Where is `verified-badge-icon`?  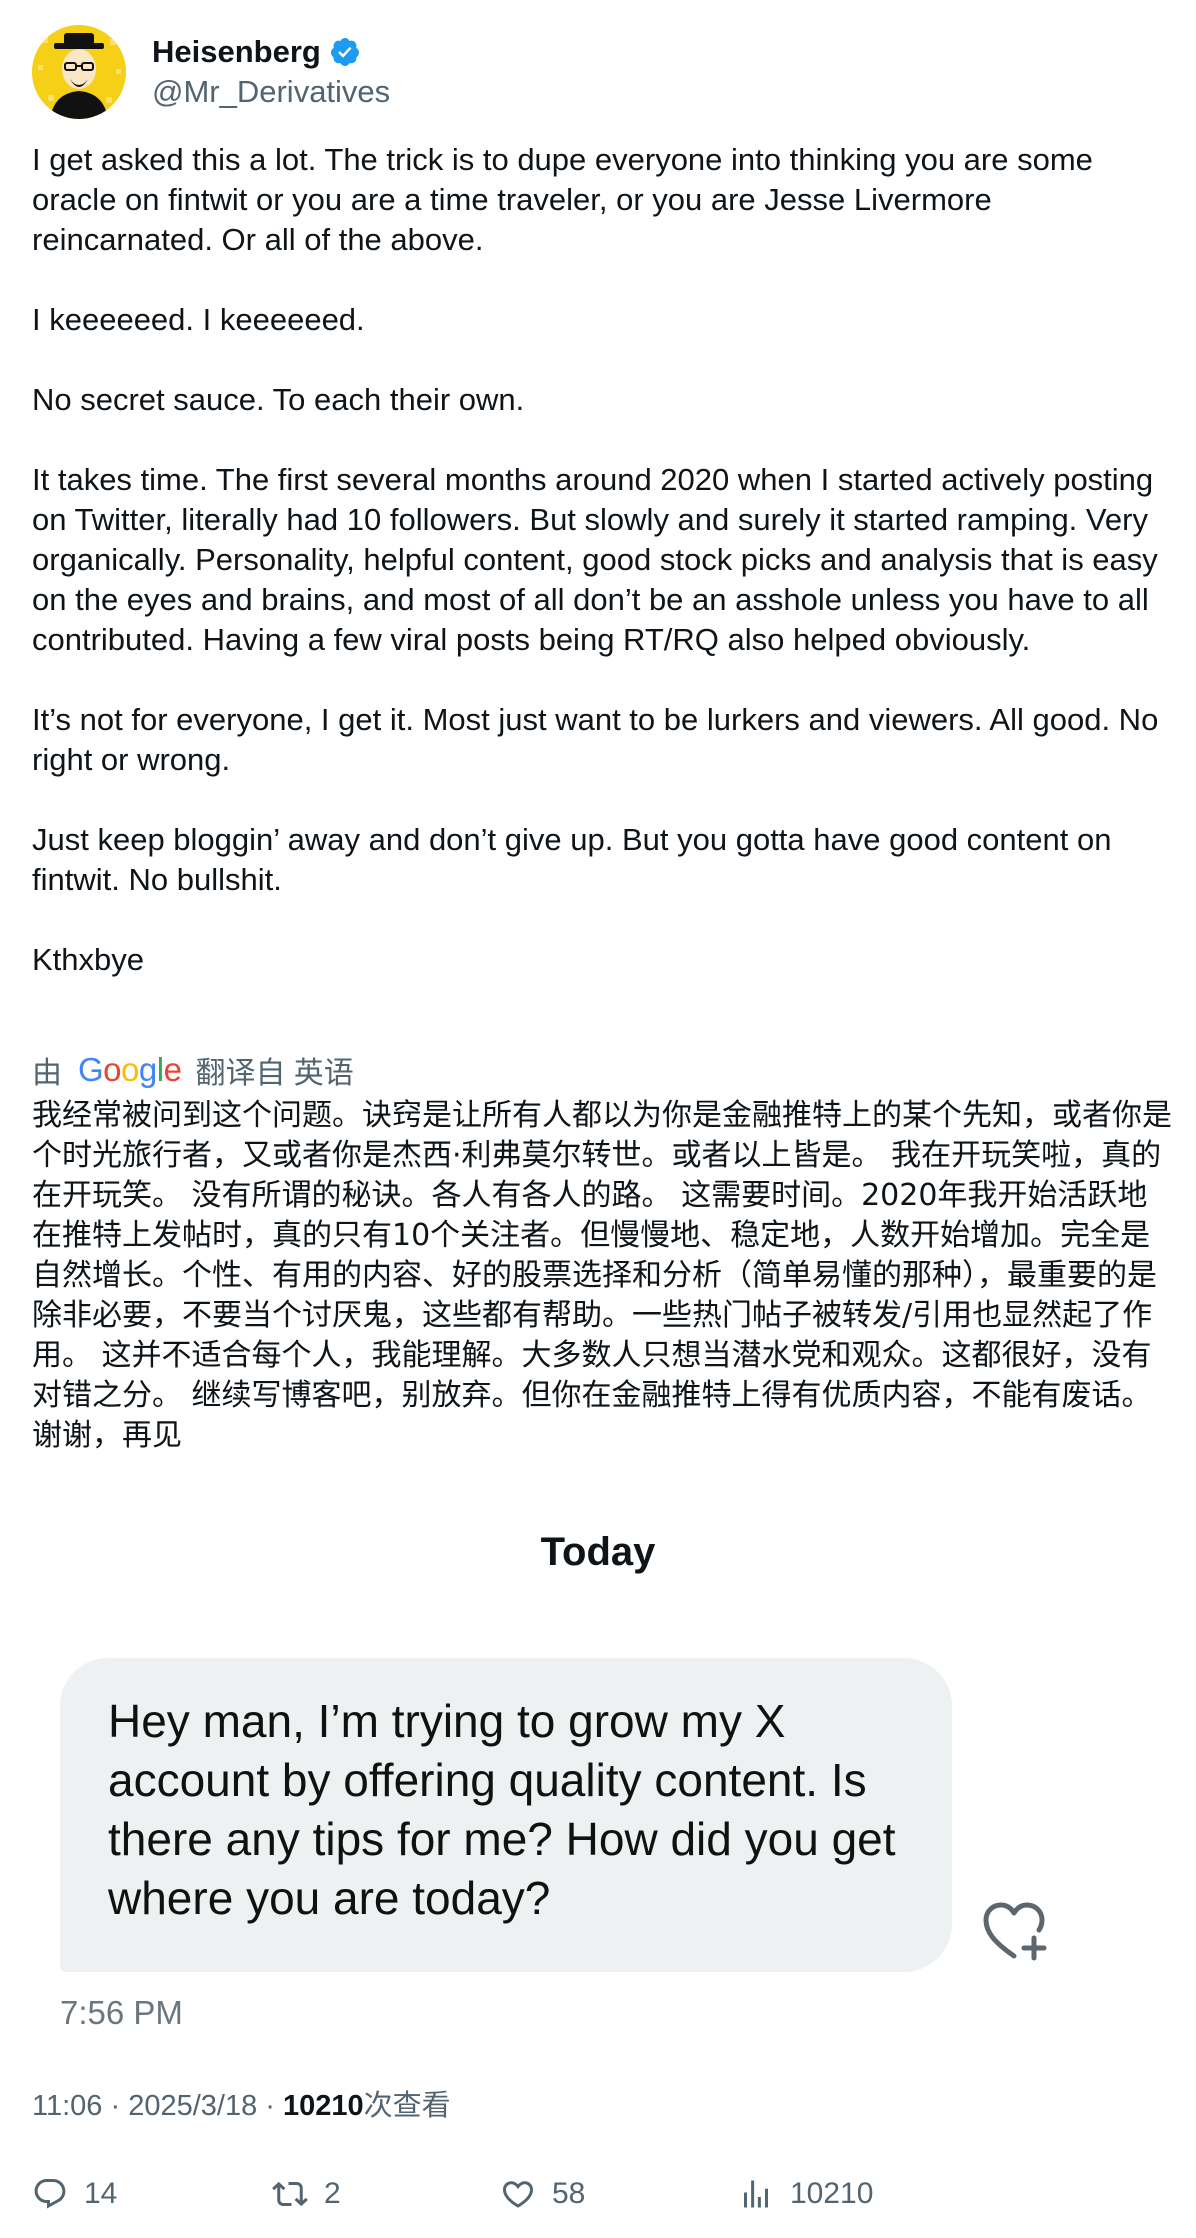 verified-badge-icon is located at coordinates (345, 52).